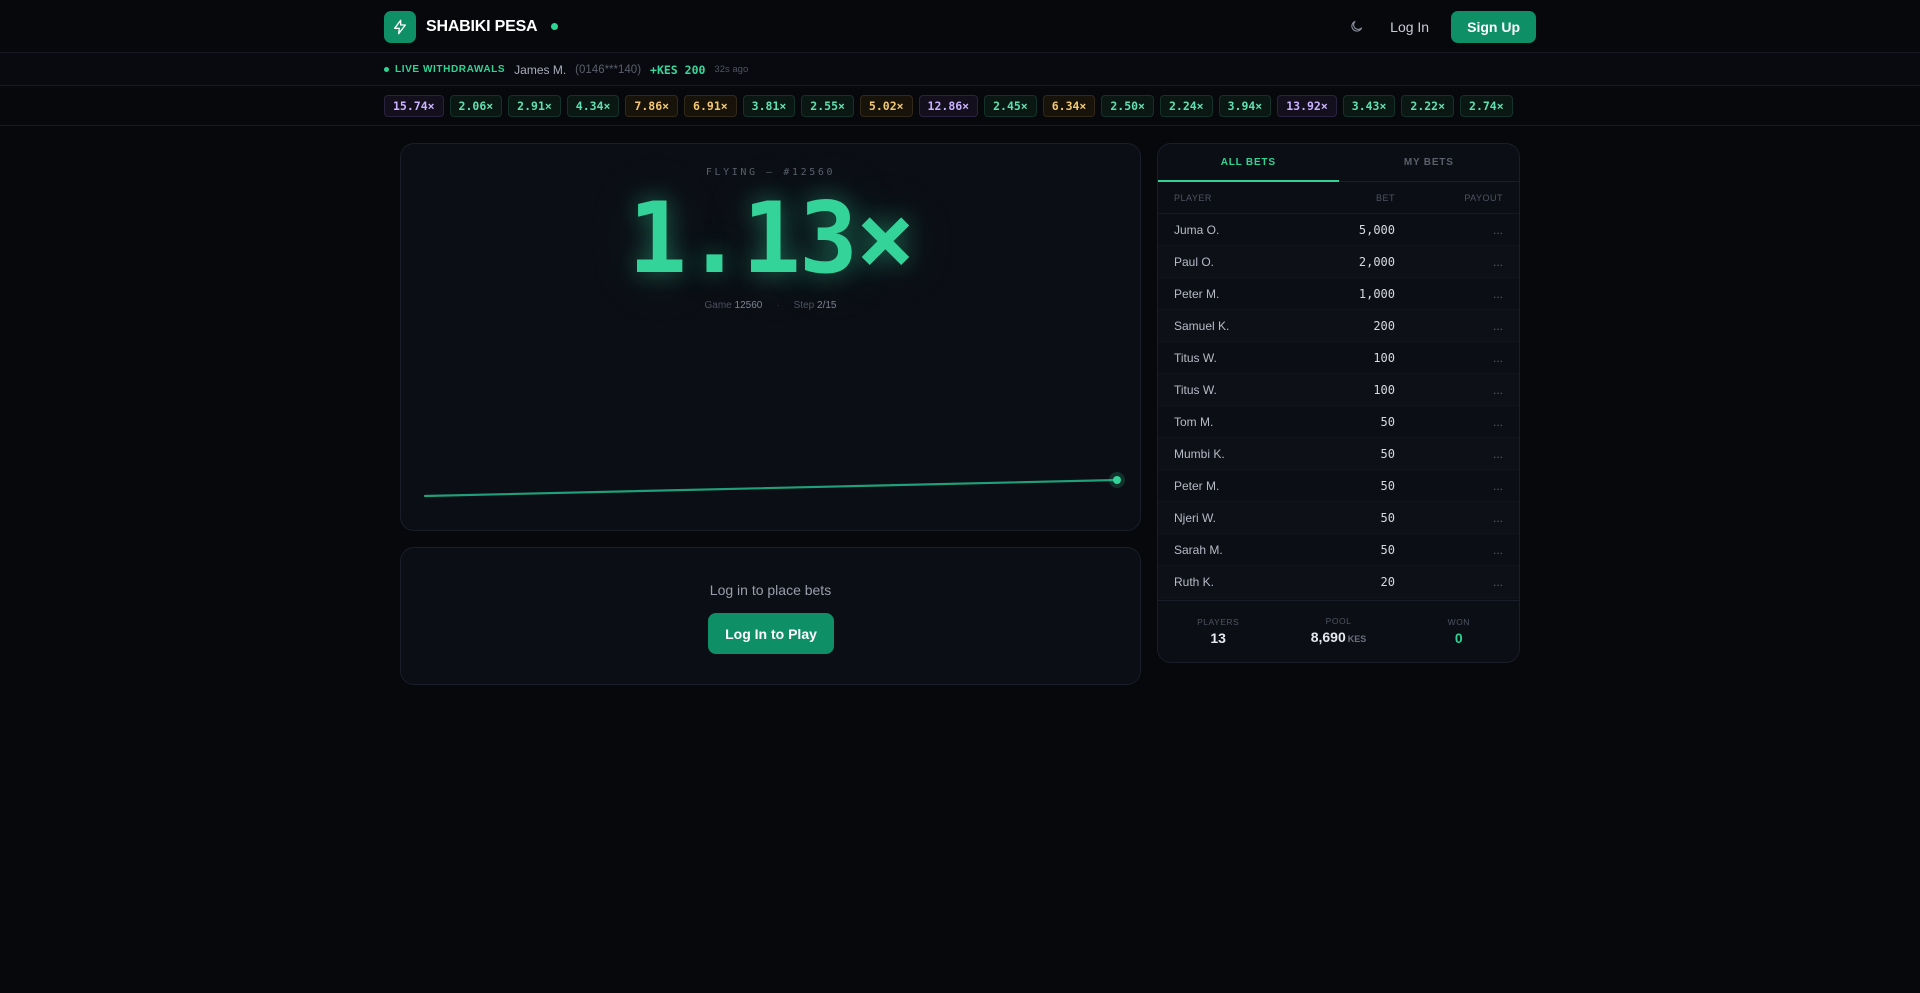 The height and width of the screenshot is (993, 1920). I want to click on bet-player: Paul O., so click(1194, 261).